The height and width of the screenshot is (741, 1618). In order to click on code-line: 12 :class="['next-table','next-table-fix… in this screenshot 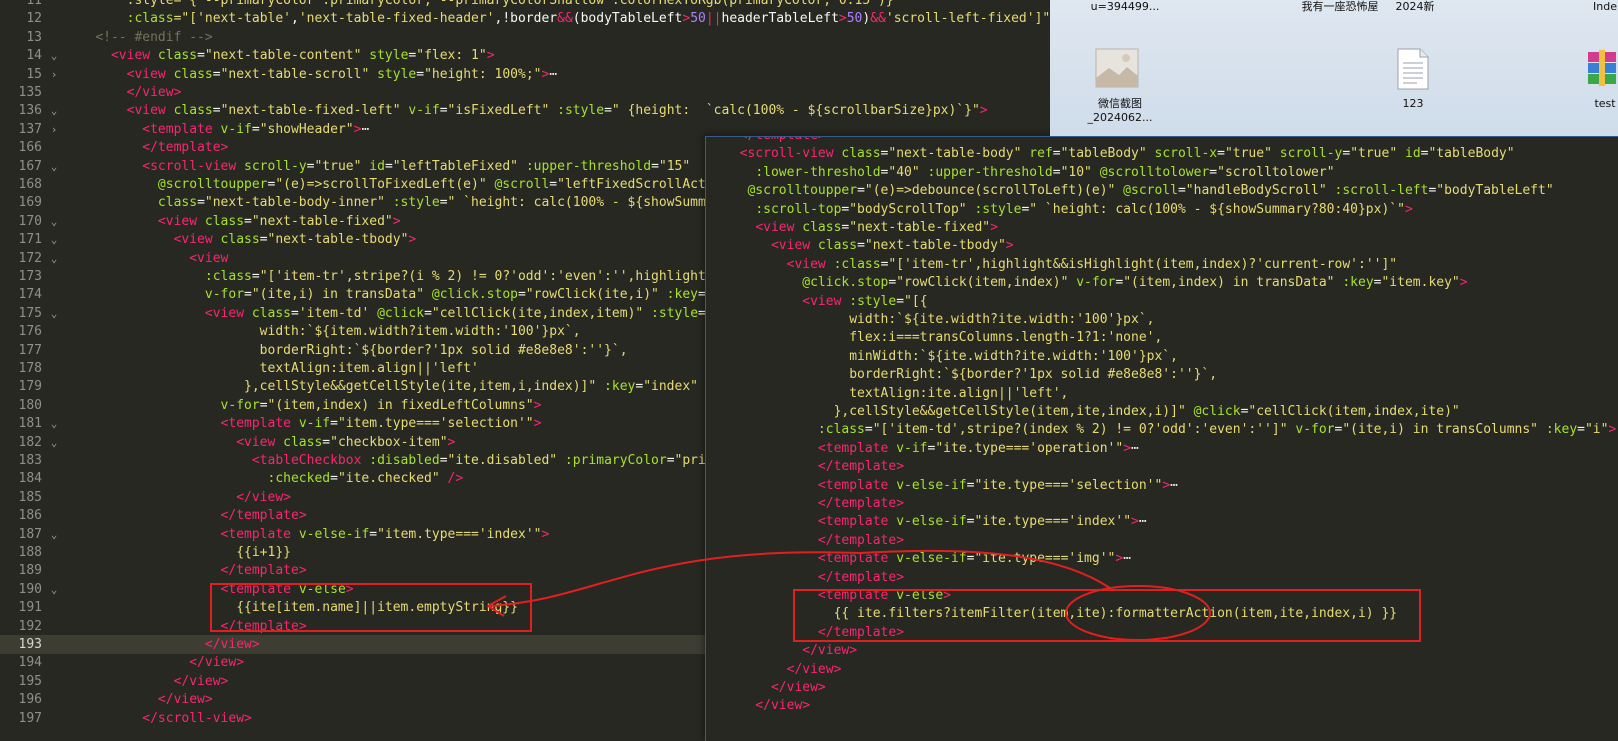, I will do `click(525, 18)`.